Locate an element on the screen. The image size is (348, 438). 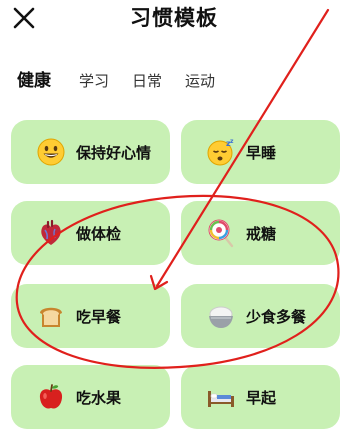
svg-text: z is located at coordinates (232, 141).